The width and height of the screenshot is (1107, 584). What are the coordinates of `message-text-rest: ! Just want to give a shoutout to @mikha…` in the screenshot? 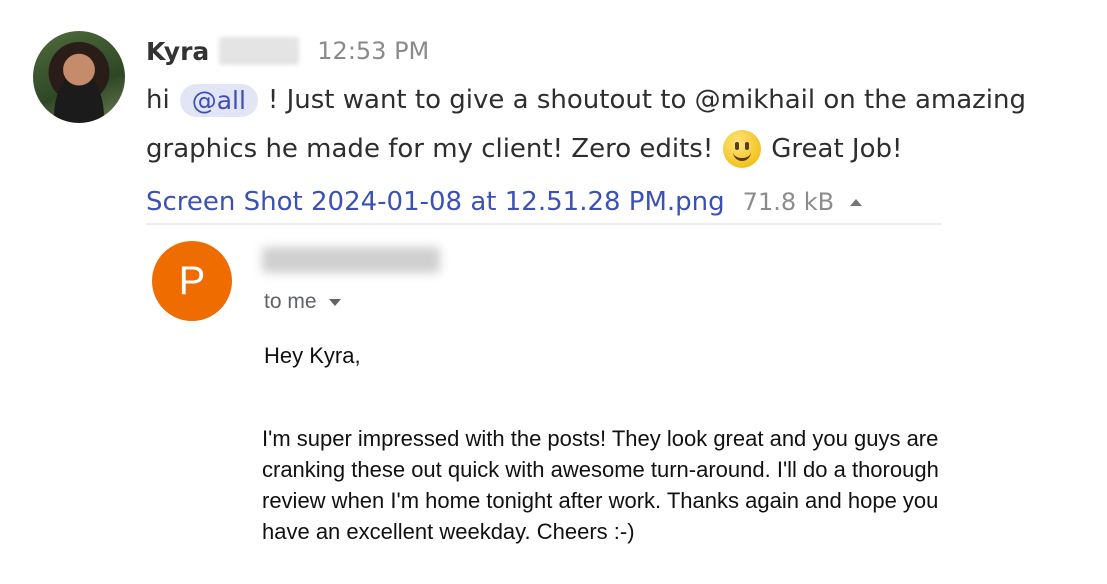 It's located at (647, 100).